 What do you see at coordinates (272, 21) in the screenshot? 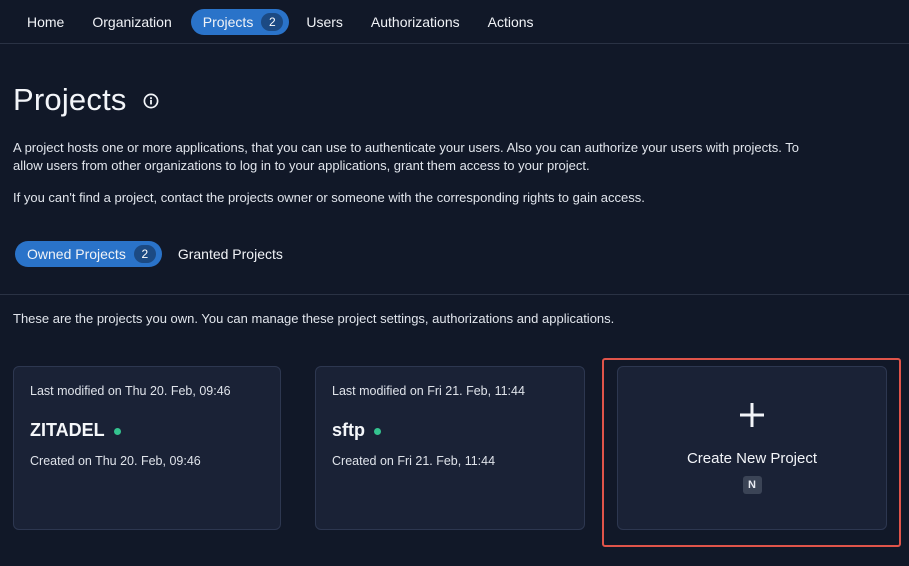
I see `nav-projects-count-badge: 2` at bounding box center [272, 21].